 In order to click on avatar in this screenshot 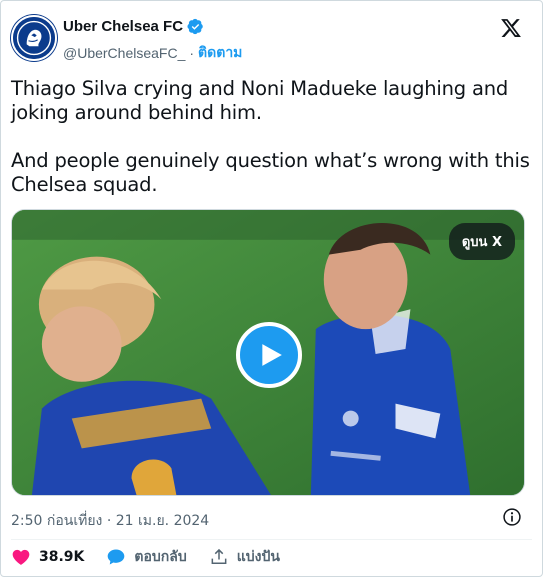, I will do `click(34, 38)`.